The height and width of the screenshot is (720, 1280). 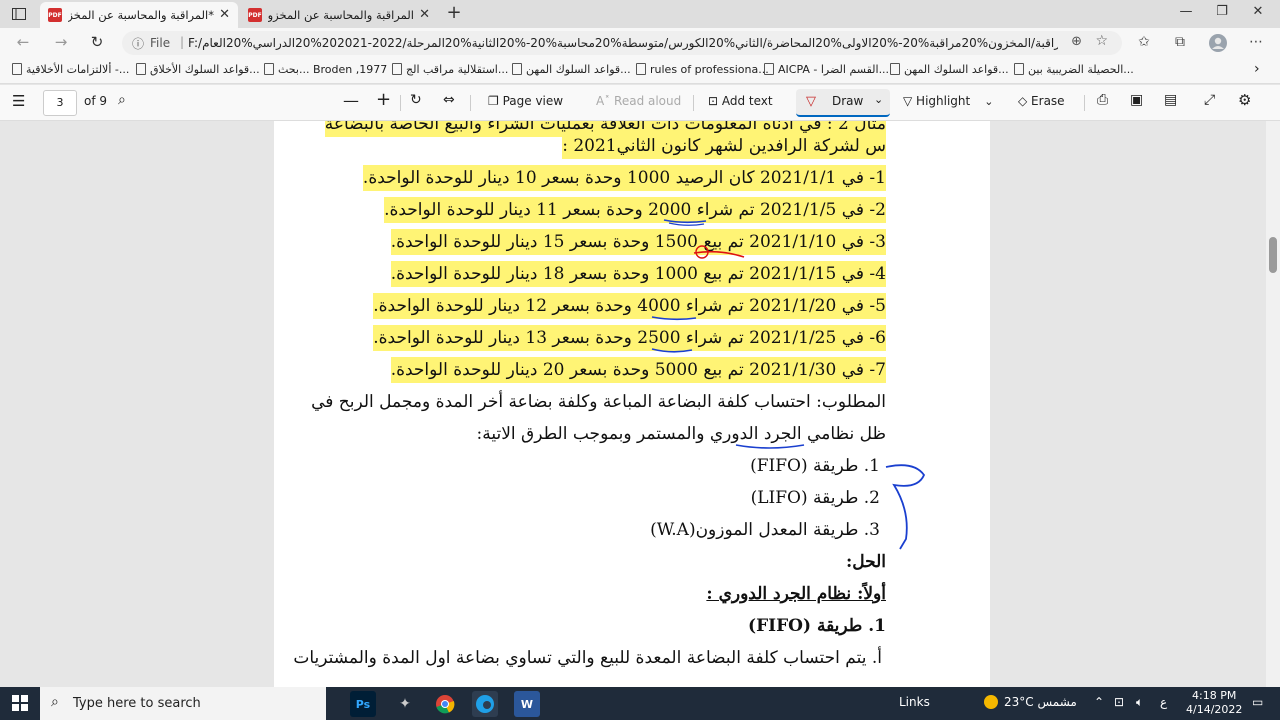 What do you see at coordinates (527, 704) in the screenshot?
I see `word-app-icon: W` at bounding box center [527, 704].